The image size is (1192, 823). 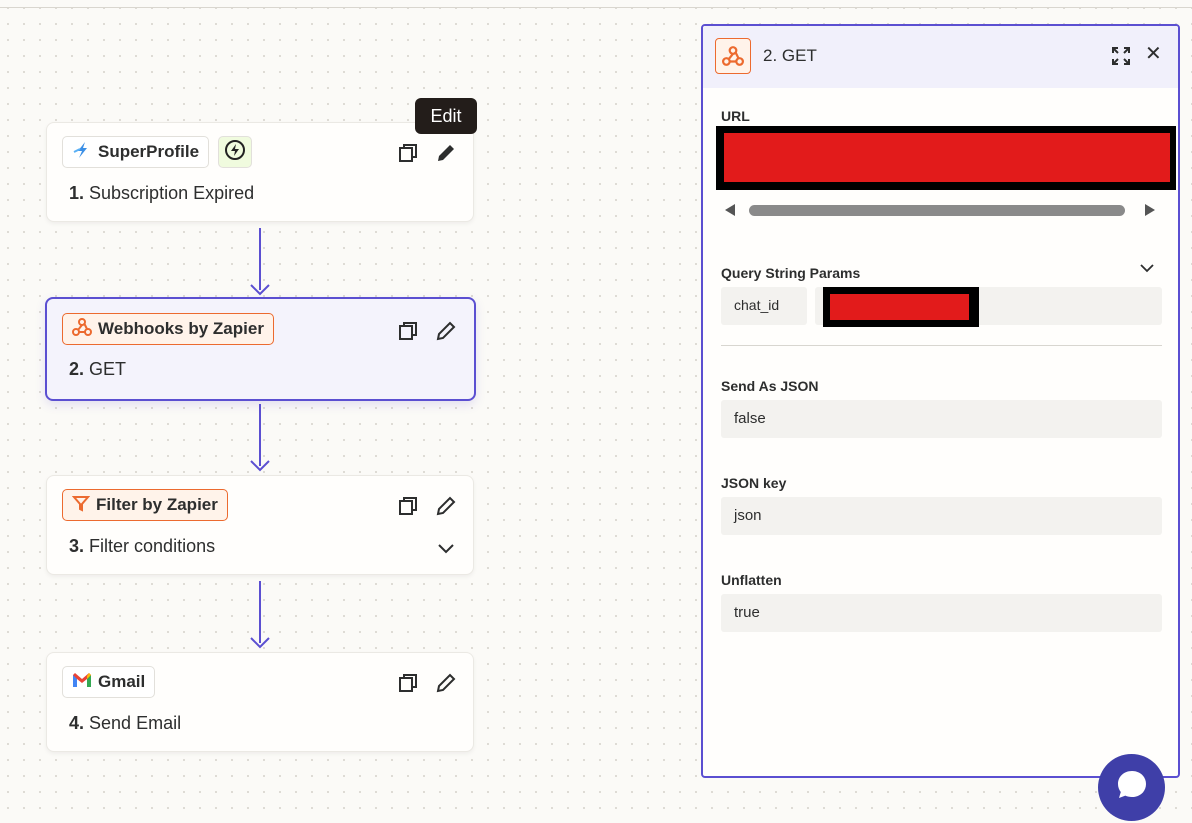 I want to click on scroll-right-arrow-icon, so click(x=1150, y=210).